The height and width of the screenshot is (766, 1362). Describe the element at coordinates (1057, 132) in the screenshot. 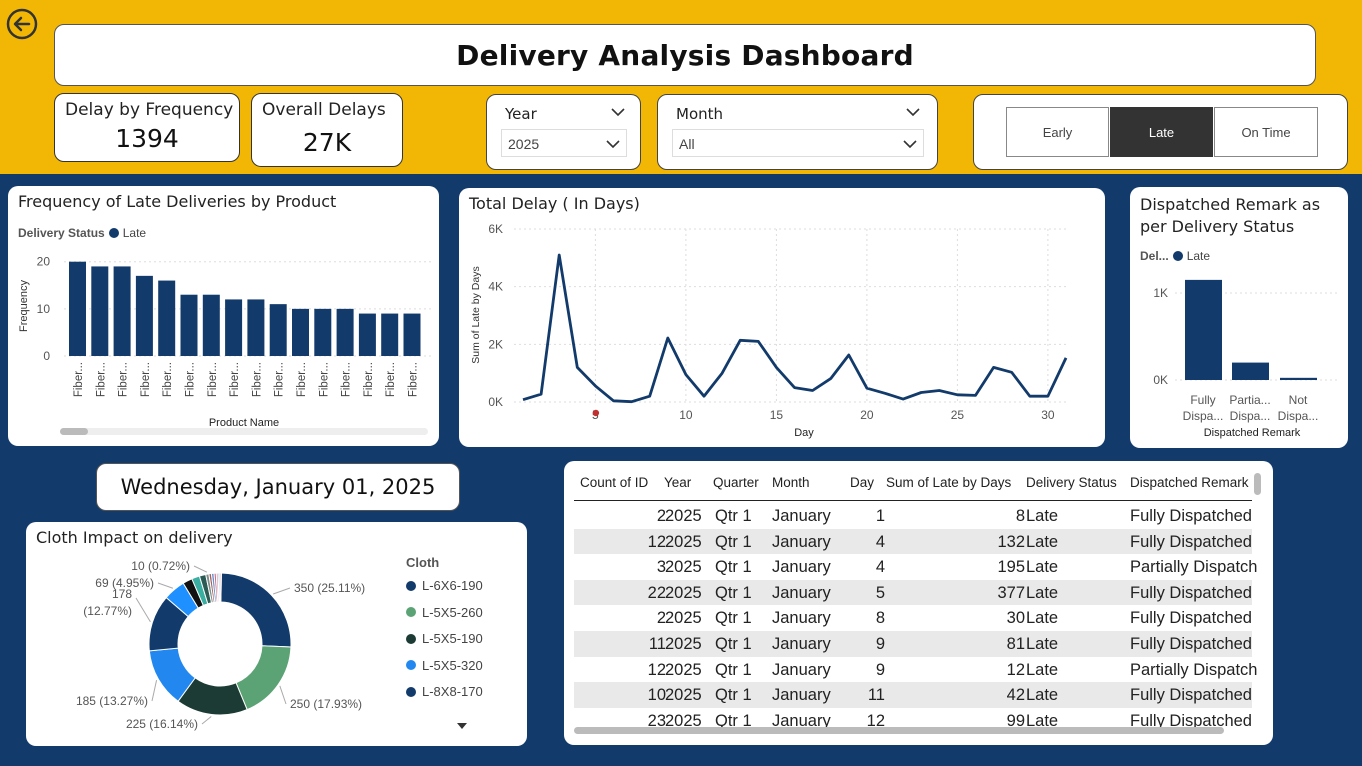

I see `toggle-early: Early` at that location.